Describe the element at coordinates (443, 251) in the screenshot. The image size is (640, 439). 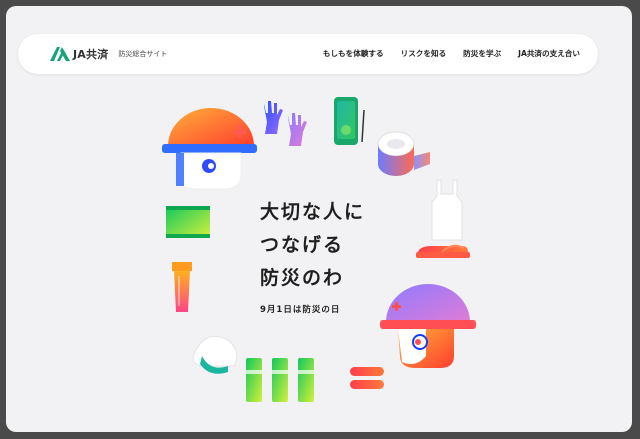
I see `slippers-icon` at that location.